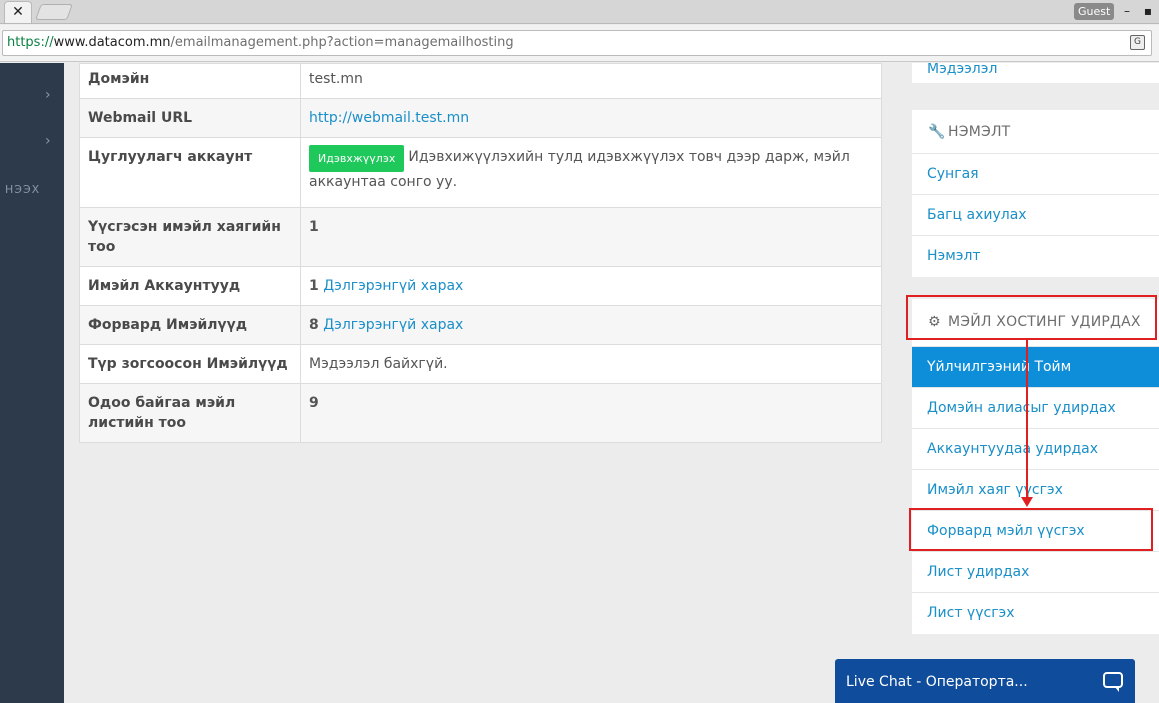 This screenshot has width=1159, height=703. I want to click on annotation-box-header, so click(1031, 317).